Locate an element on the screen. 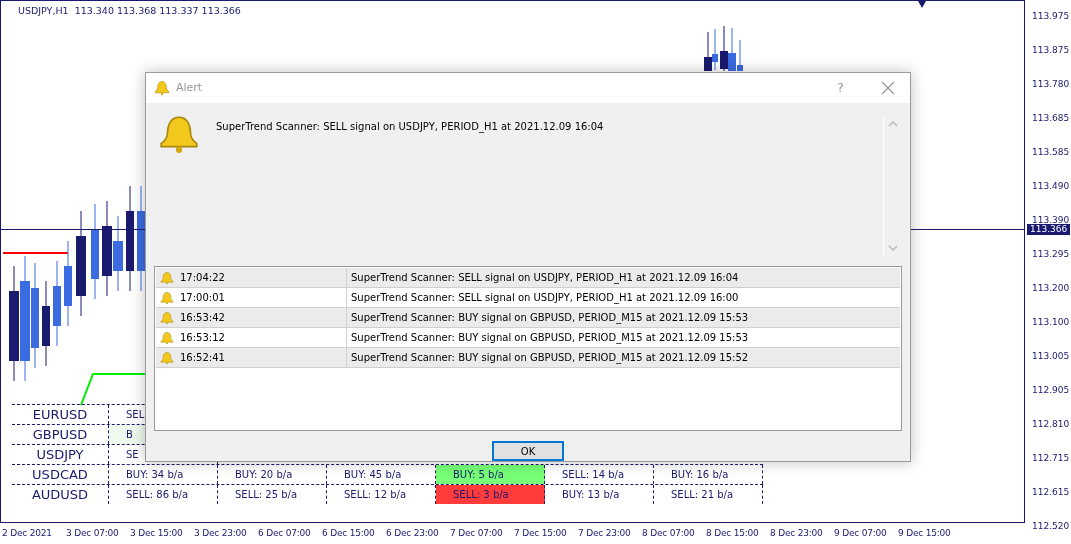  price-tick: 112.715 is located at coordinates (1051, 458).